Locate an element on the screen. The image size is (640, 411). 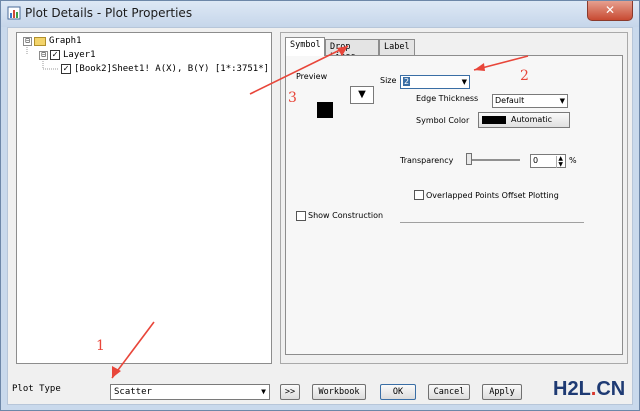
cancel-label: Cancel is located at coordinates (449, 392).